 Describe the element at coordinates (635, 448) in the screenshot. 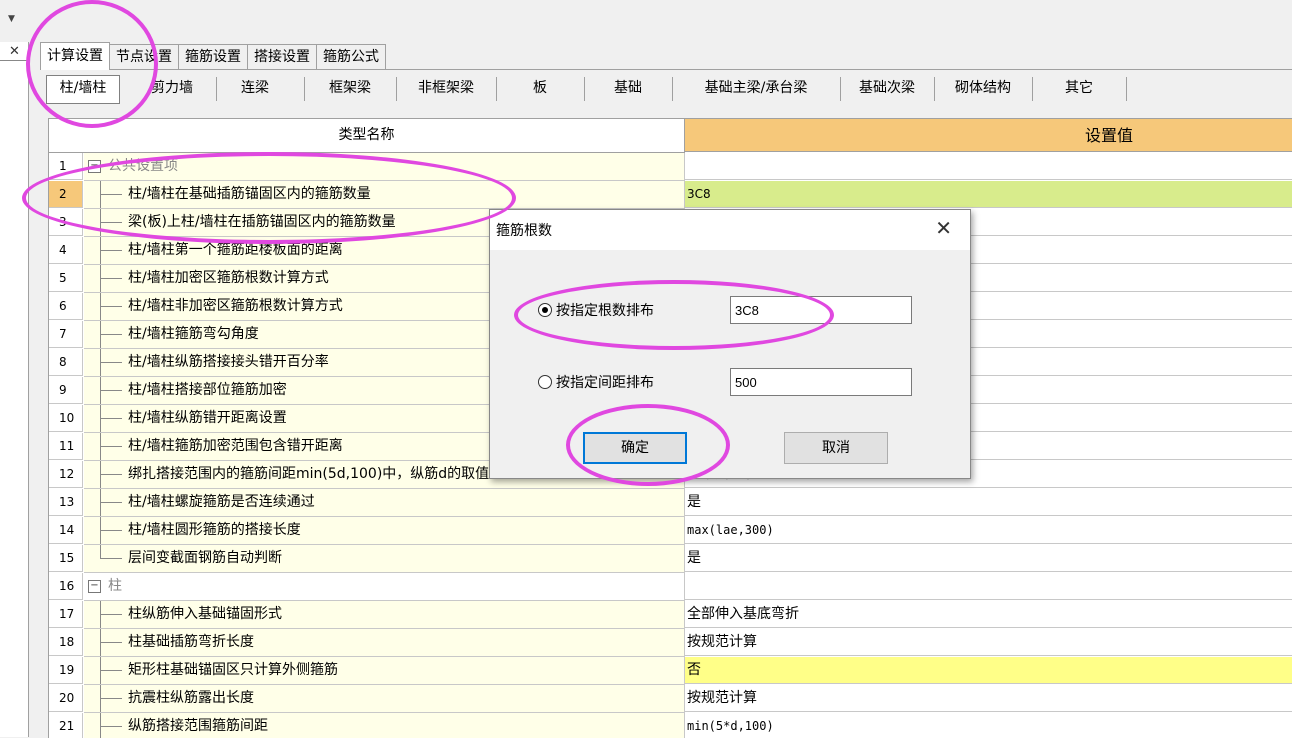

I see `ok-button: 确定` at that location.